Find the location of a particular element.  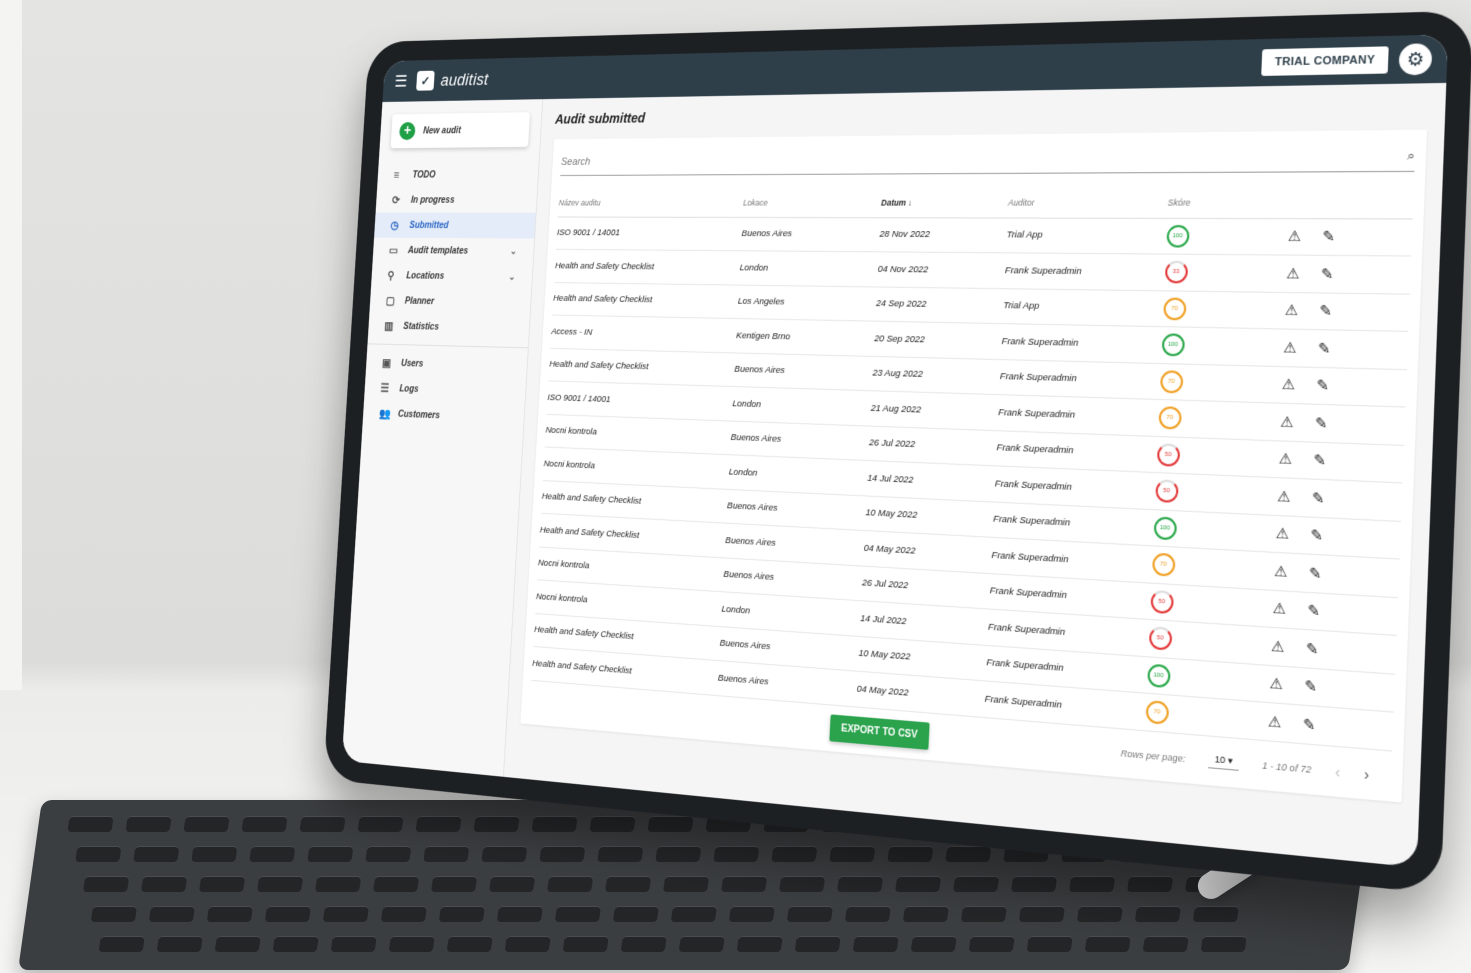

prev-page-icon: ‹ is located at coordinates (1338, 772).